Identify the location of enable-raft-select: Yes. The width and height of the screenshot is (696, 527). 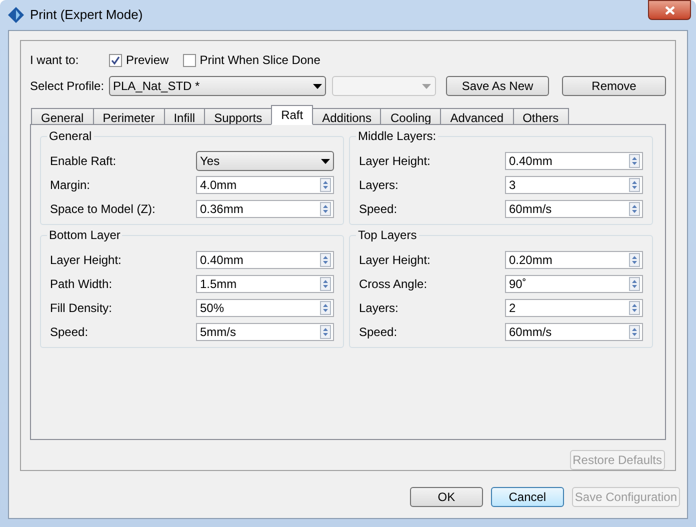
(265, 161).